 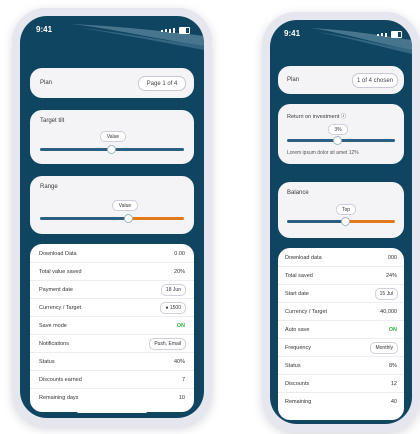 What do you see at coordinates (49, 187) in the screenshot?
I see `range-slider-label: Range` at bounding box center [49, 187].